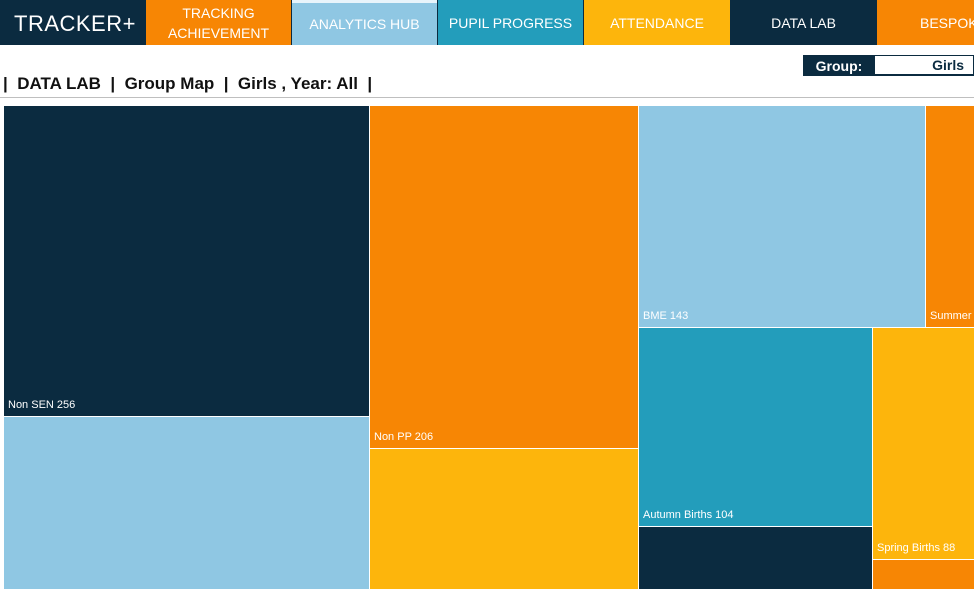 This screenshot has height=589, width=974. Describe the element at coordinates (803, 22) in the screenshot. I see `nav-data-lab: DATA LAB` at that location.